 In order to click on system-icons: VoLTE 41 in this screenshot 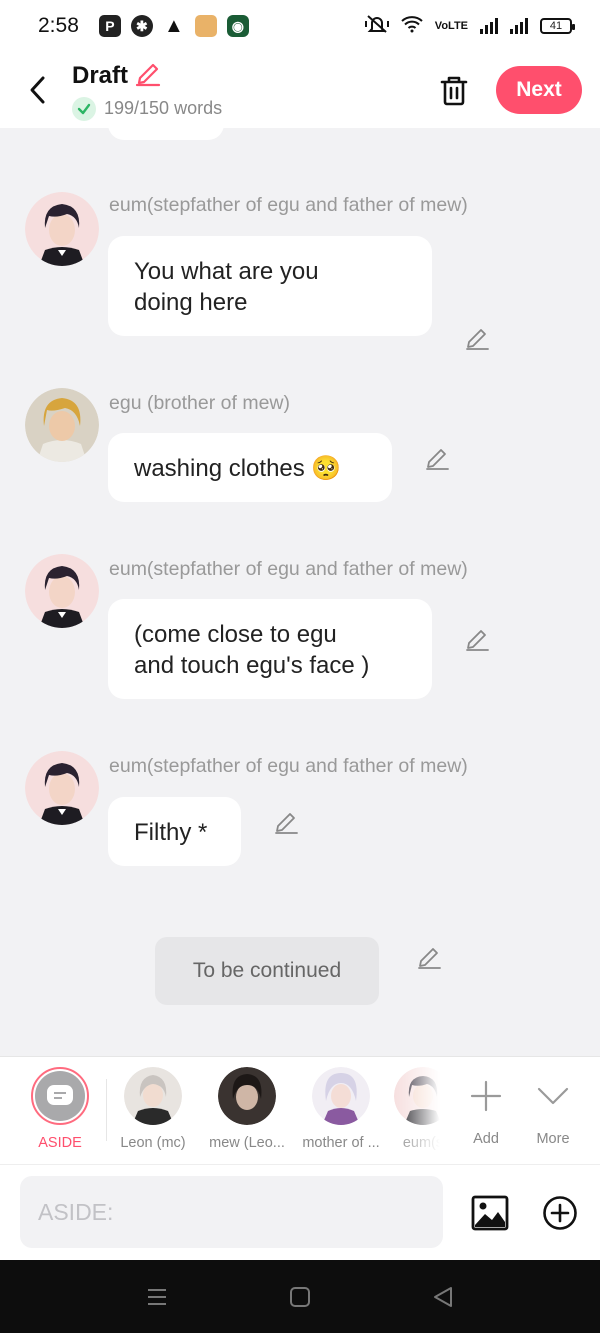, I will do `click(469, 26)`.